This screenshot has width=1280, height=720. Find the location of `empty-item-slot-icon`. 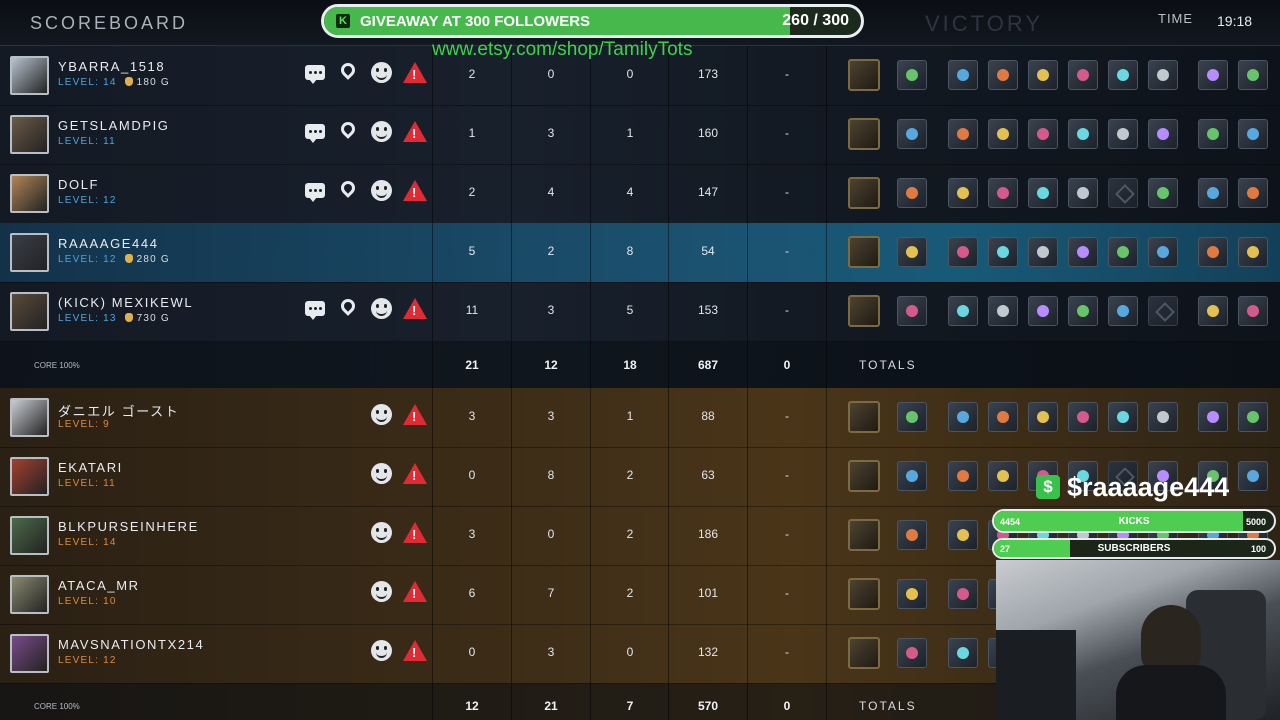

empty-item-slot-icon is located at coordinates (1123, 193).